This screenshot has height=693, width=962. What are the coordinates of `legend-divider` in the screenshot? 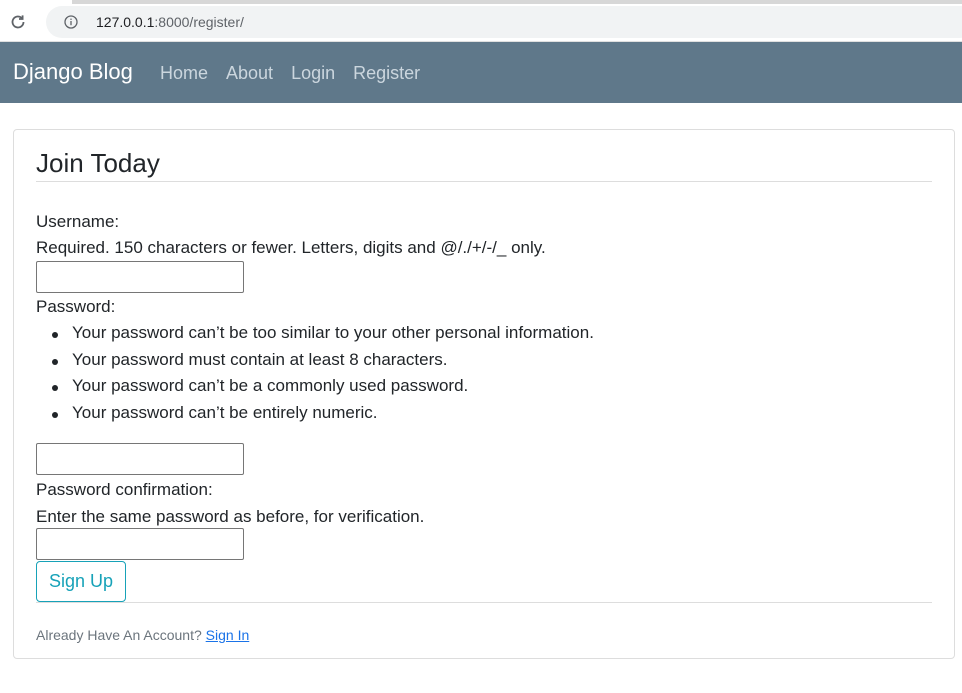 It's located at (484, 181).